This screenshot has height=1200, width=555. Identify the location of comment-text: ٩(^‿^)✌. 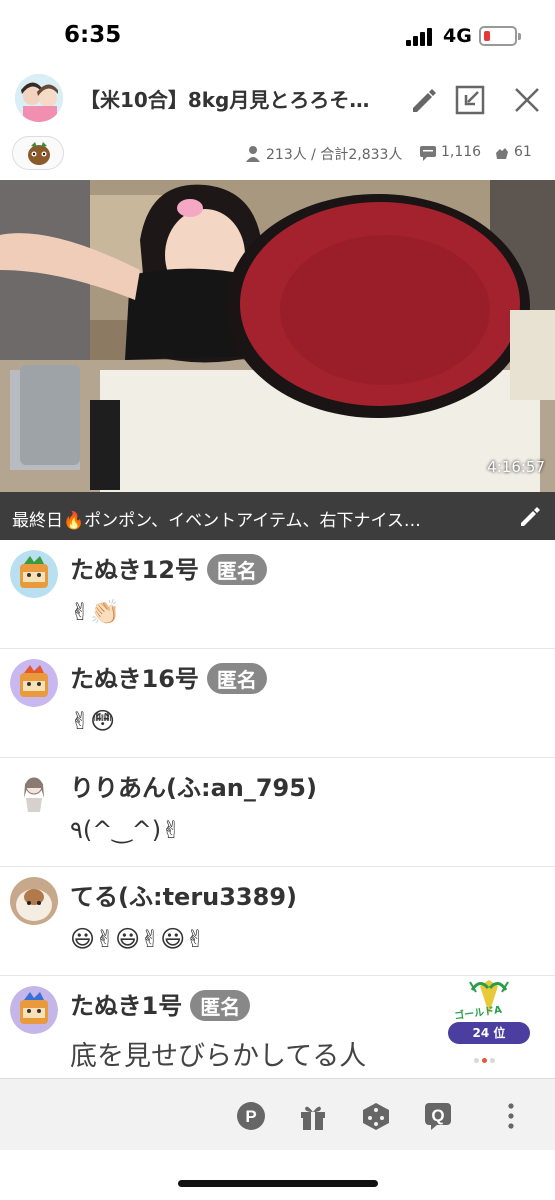
(126, 830).